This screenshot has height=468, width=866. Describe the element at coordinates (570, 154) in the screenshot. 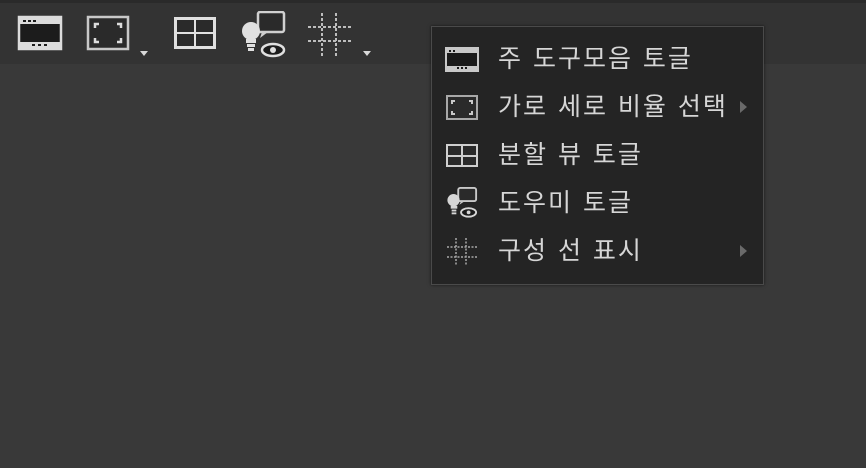

I see `menu-item-label: 분할 뷰 토글` at that location.